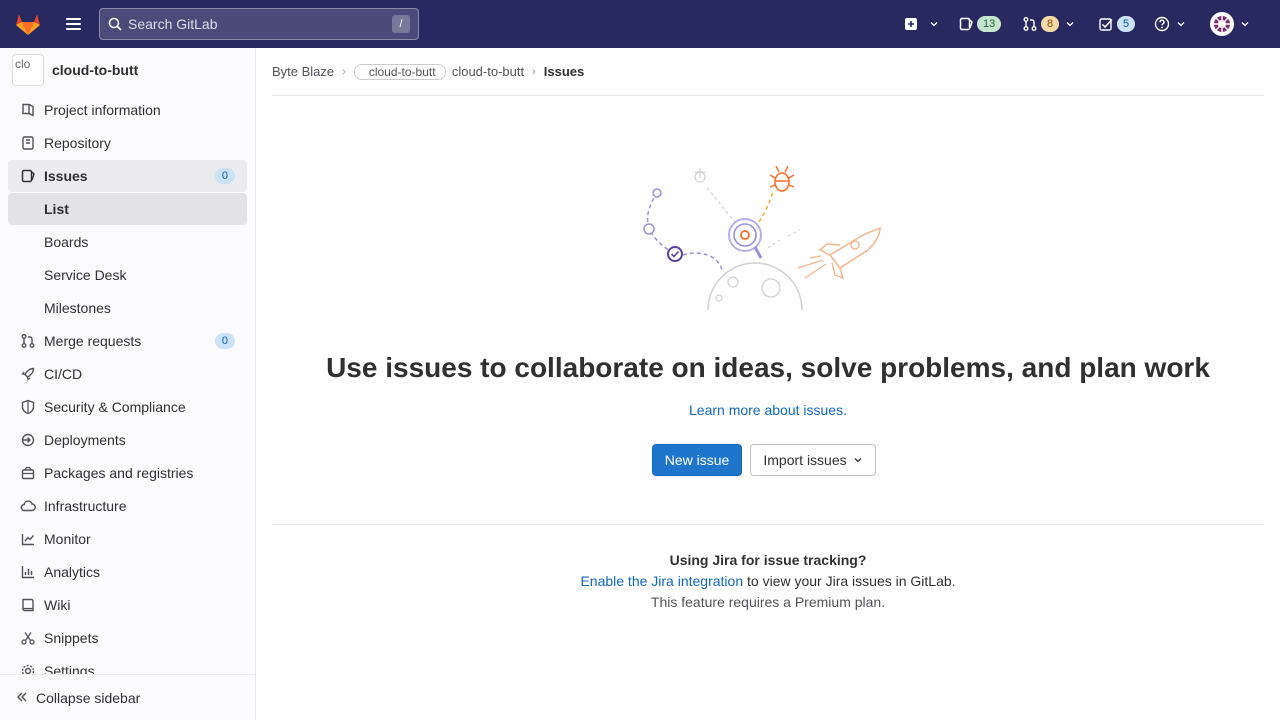 The height and width of the screenshot is (720, 1280). I want to click on menu-icon, so click(73, 24).